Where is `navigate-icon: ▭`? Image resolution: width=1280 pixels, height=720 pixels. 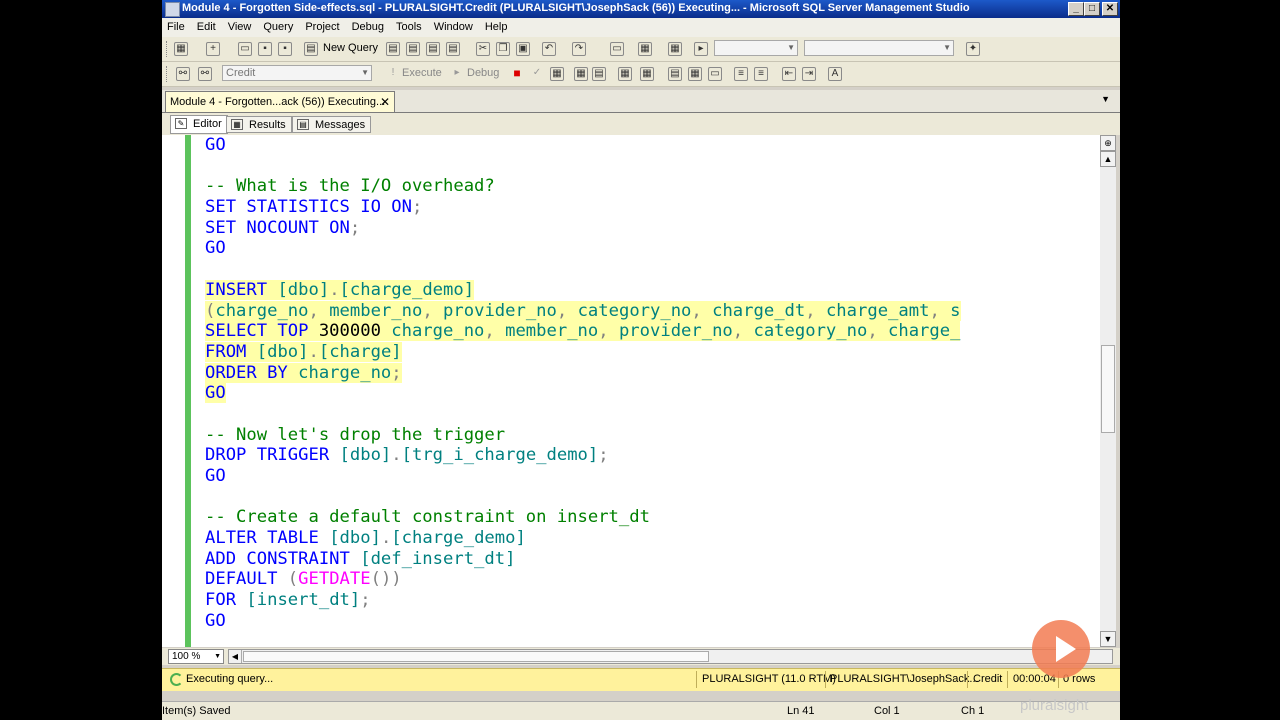
navigate-icon: ▭ is located at coordinates (617, 49).